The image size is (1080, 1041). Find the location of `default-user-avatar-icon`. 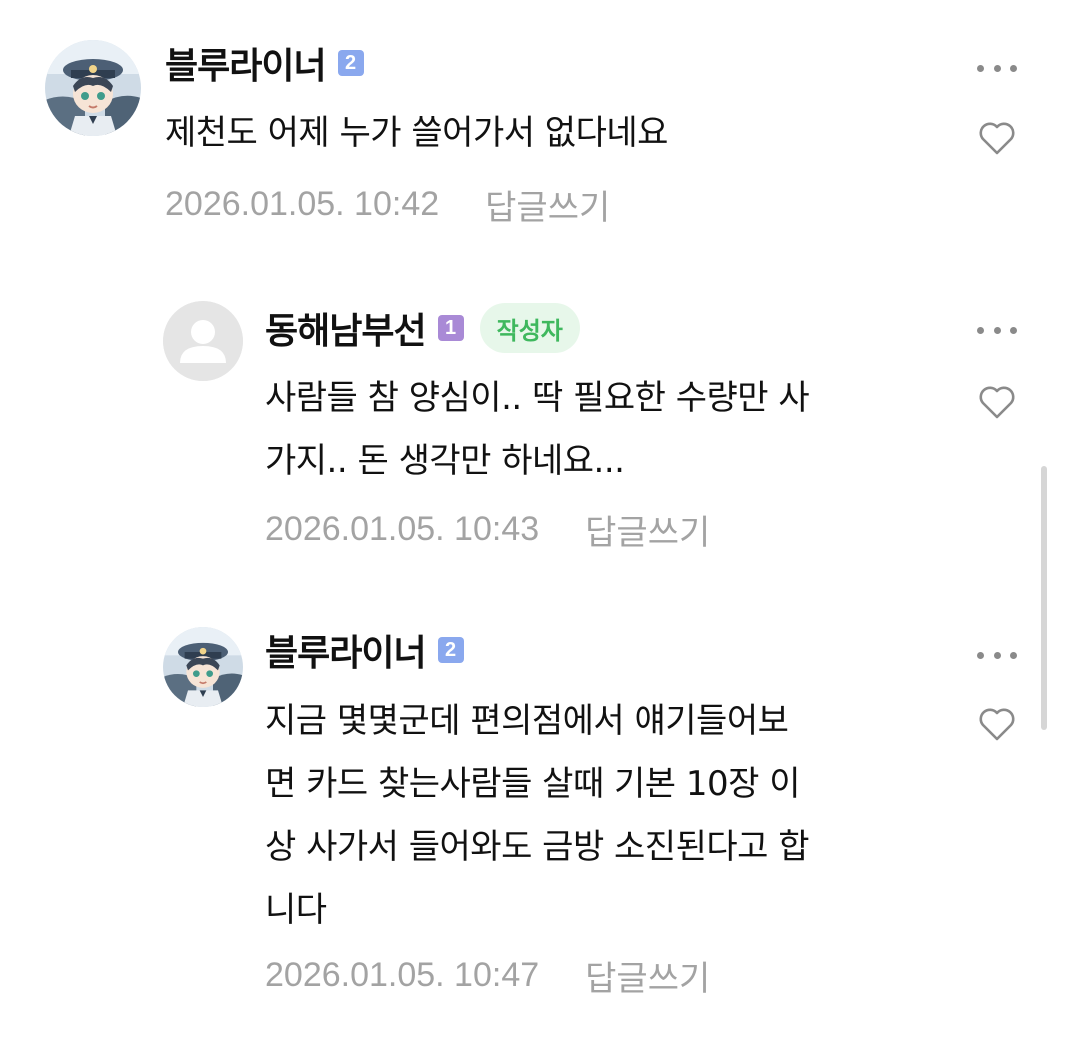

default-user-avatar-icon is located at coordinates (203, 341).